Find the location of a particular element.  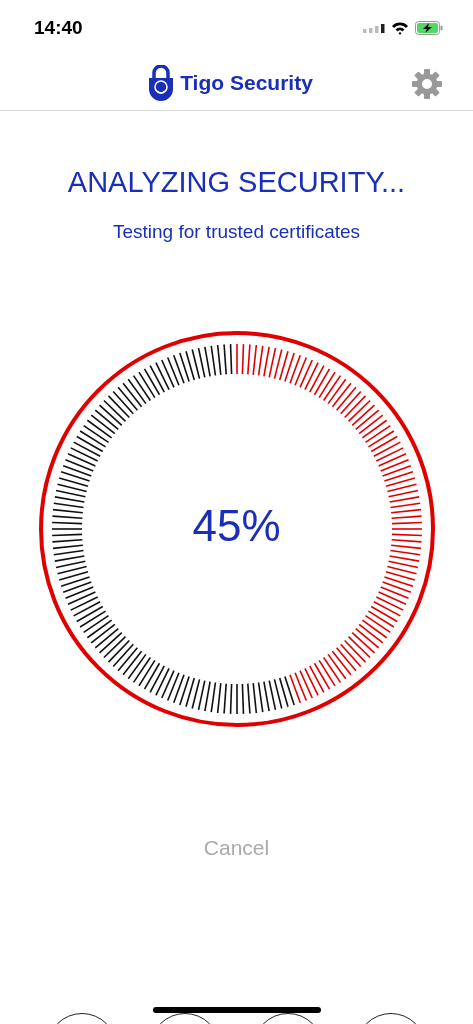

scan-subtitle: Testing for trusted certificates is located at coordinates (236, 232).